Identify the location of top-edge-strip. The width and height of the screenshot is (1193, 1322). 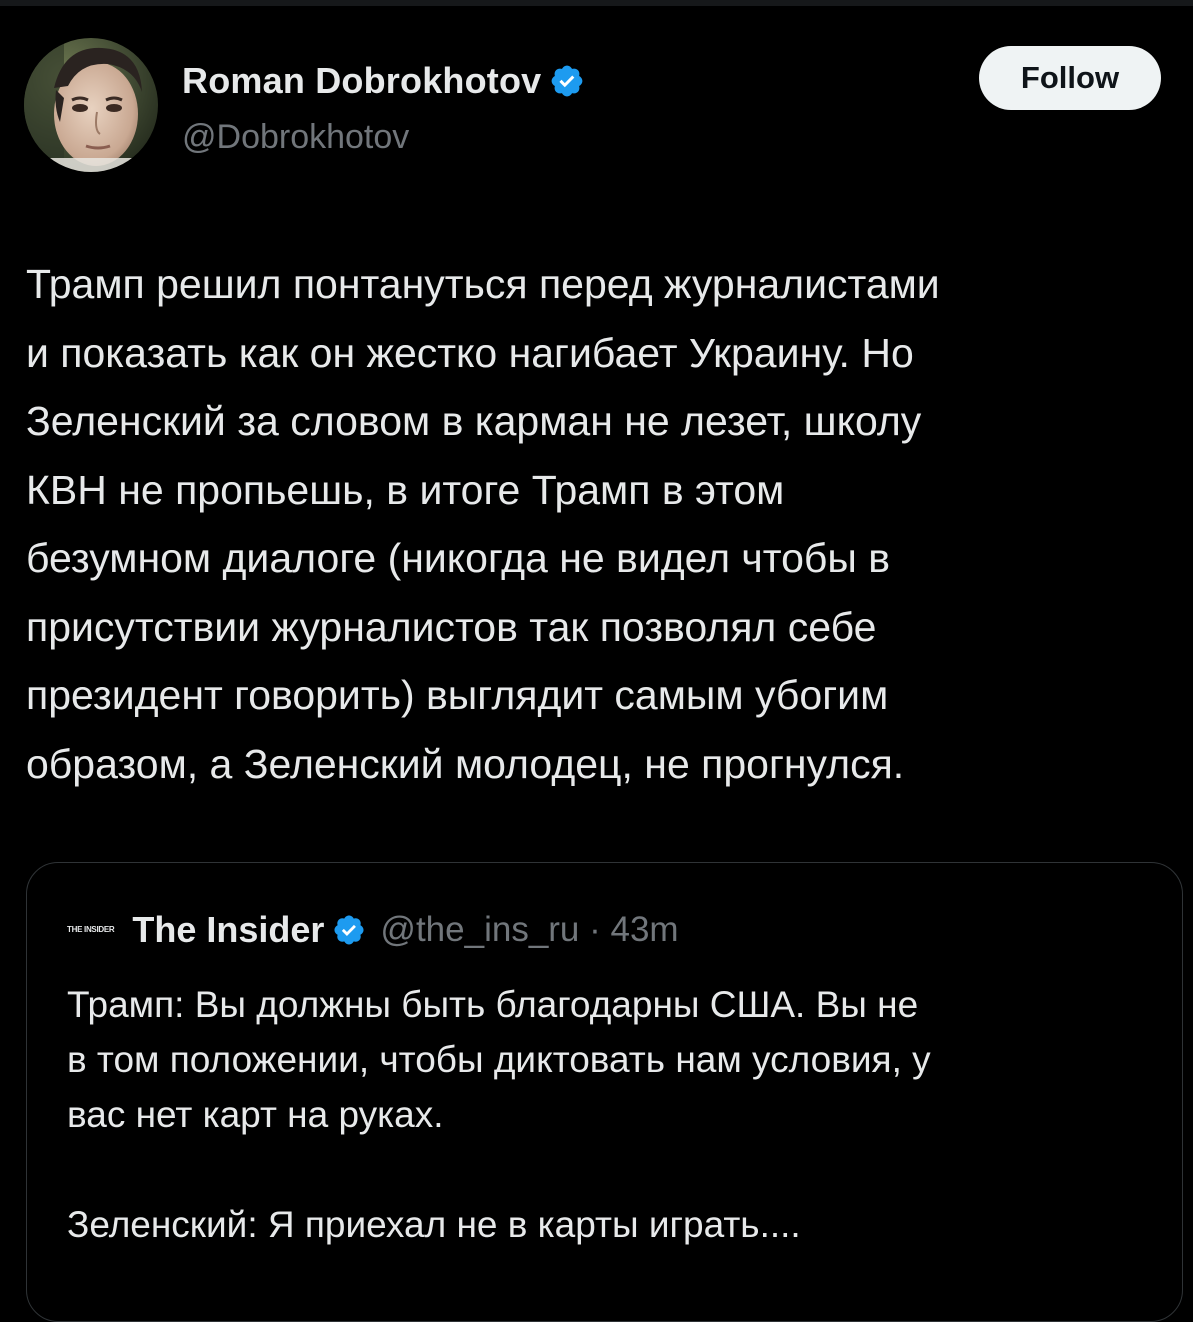
(596, 3).